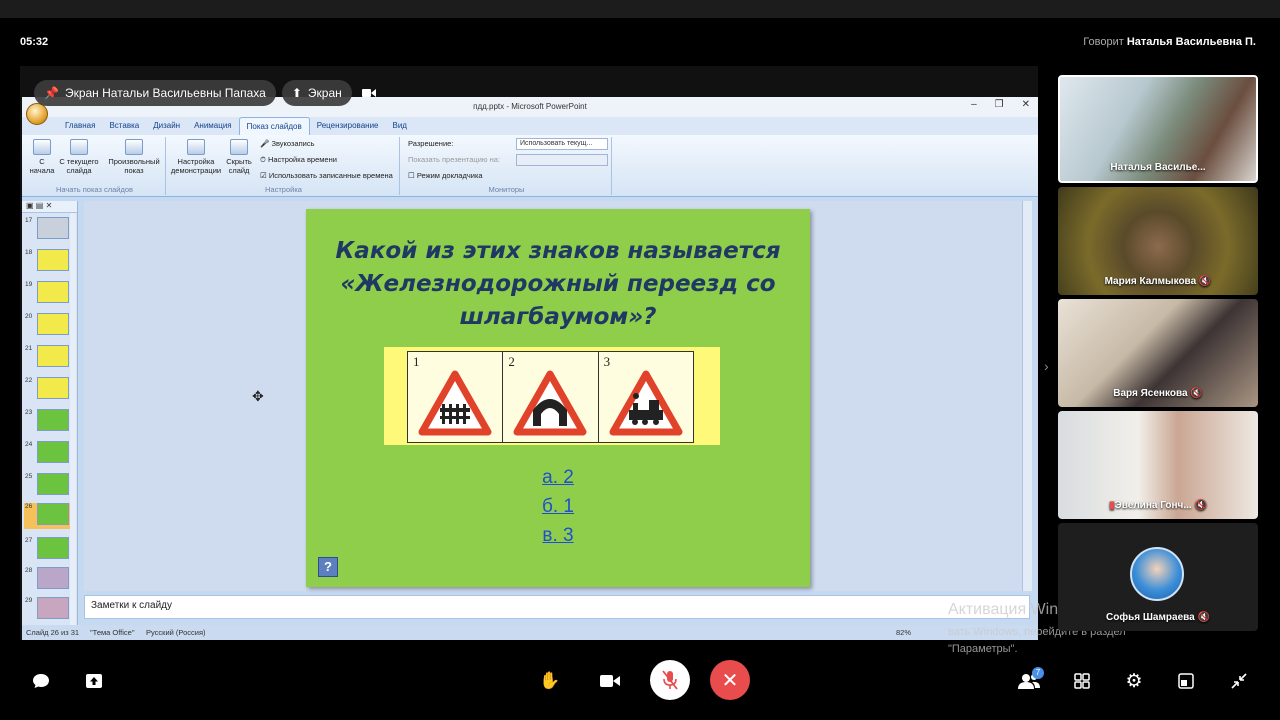 The height and width of the screenshot is (720, 1280). What do you see at coordinates (112, 632) in the screenshot?
I see `status-theme: "Тема Office"` at bounding box center [112, 632].